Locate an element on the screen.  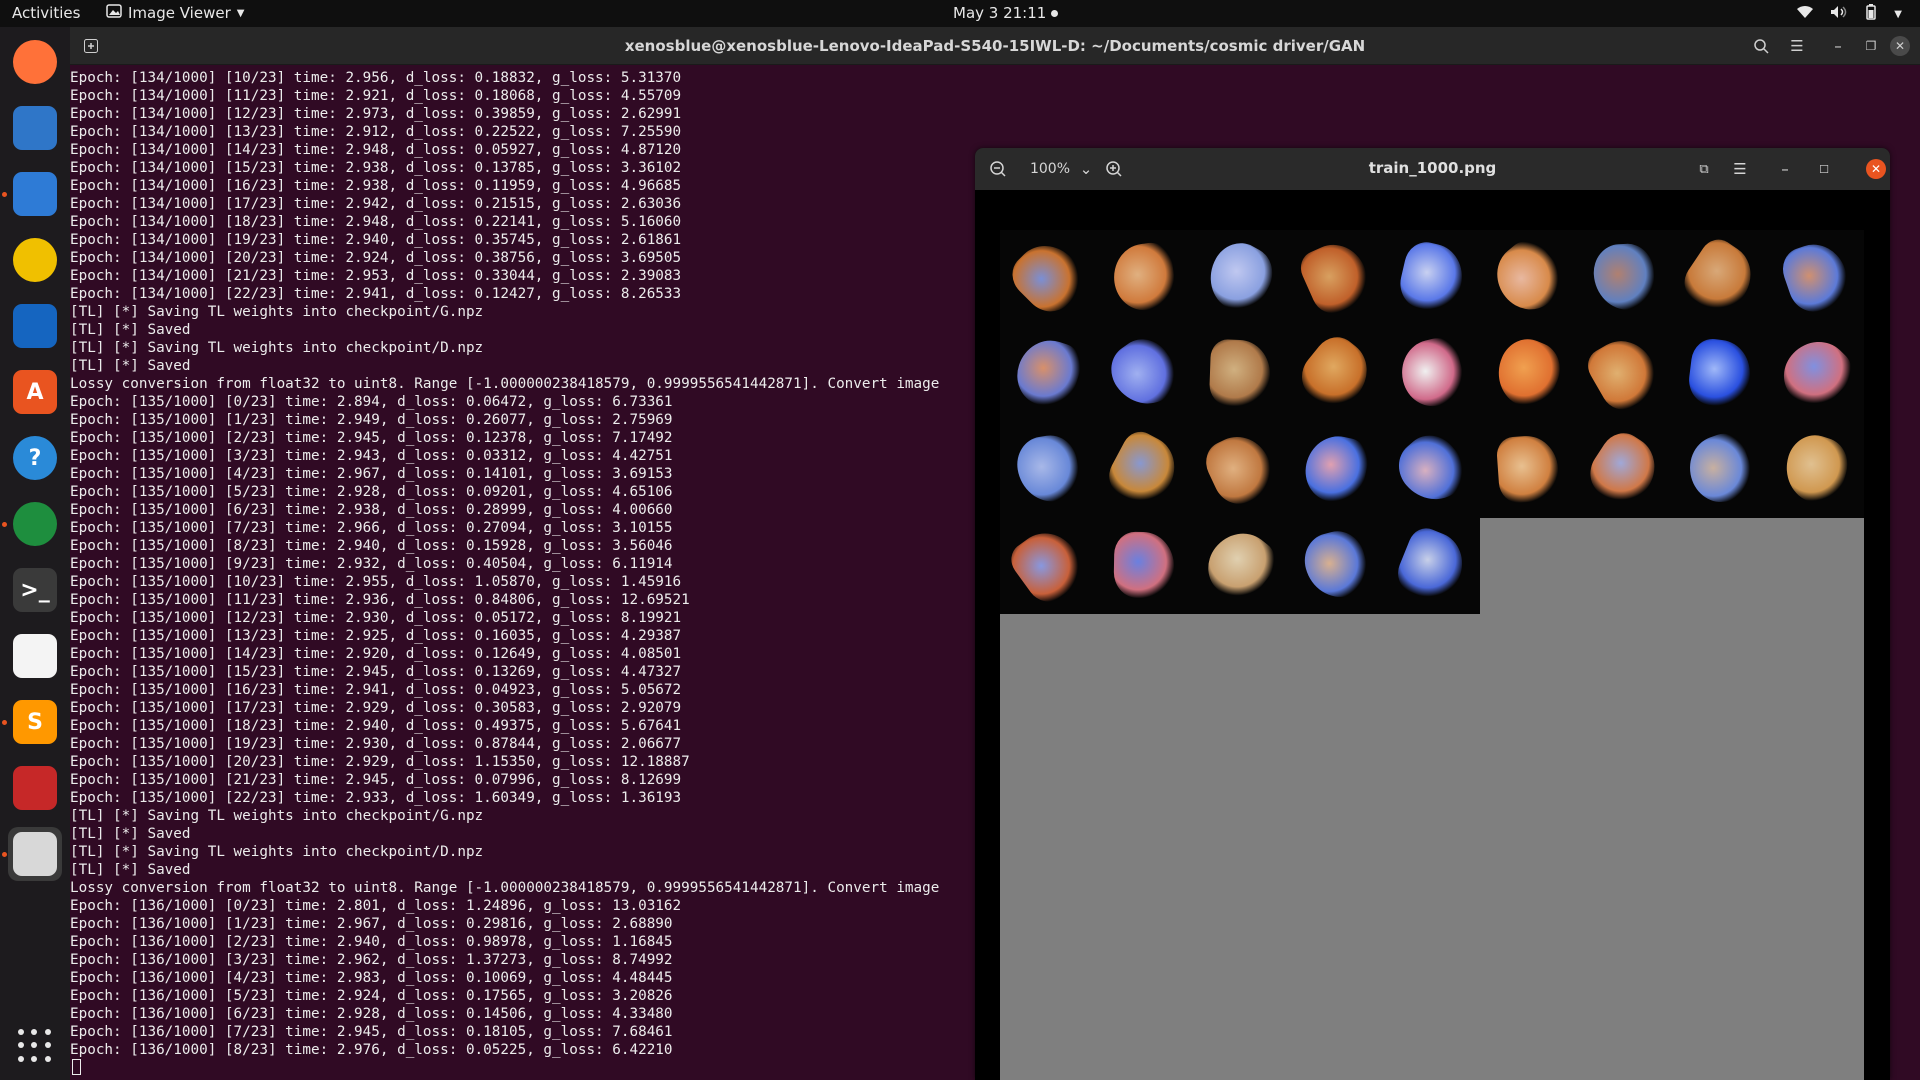
text-editor-icon is located at coordinates (35, 656).